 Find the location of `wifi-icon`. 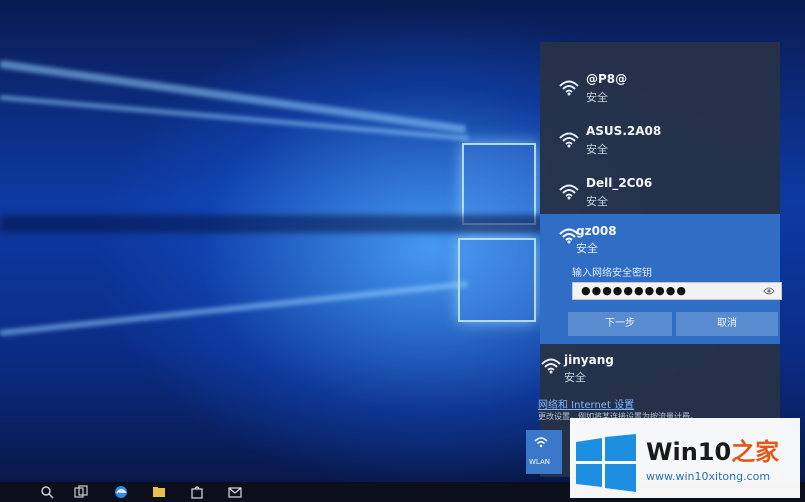

wifi-icon is located at coordinates (541, 442).